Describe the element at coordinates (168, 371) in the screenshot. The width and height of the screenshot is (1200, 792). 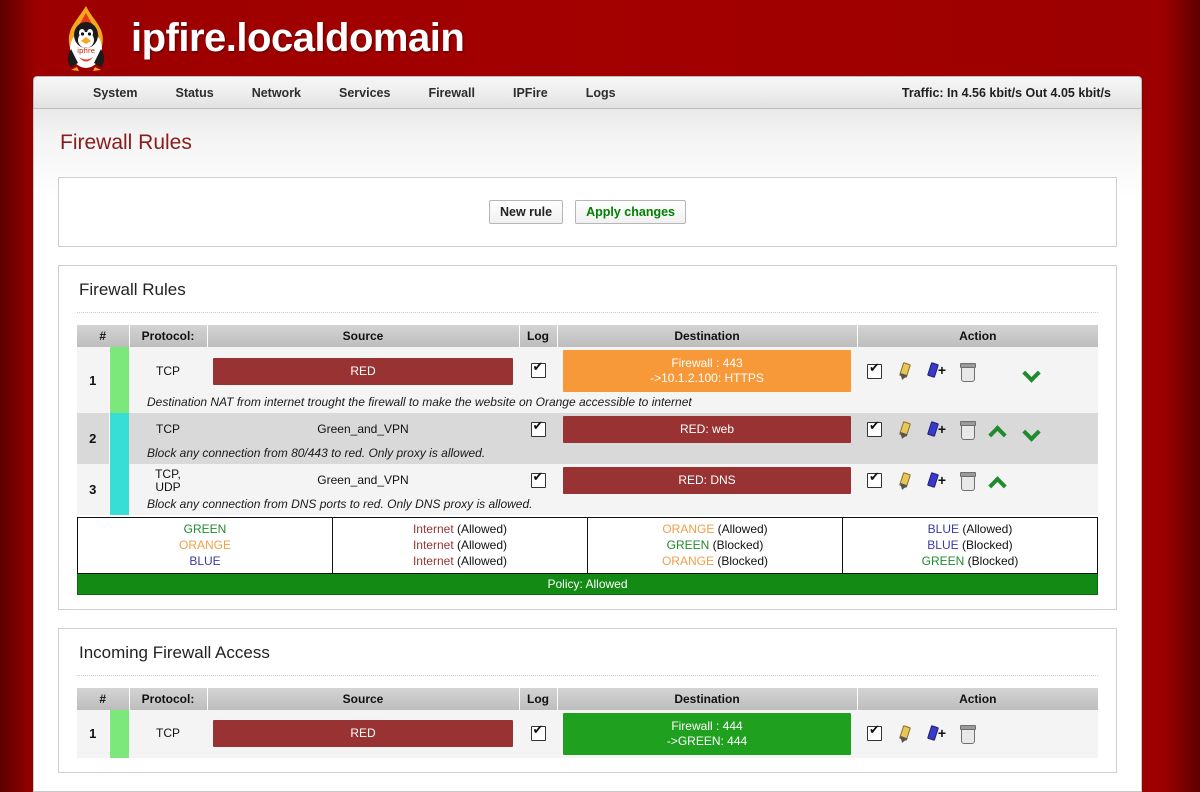
I see `rule-protocol: TCP` at that location.